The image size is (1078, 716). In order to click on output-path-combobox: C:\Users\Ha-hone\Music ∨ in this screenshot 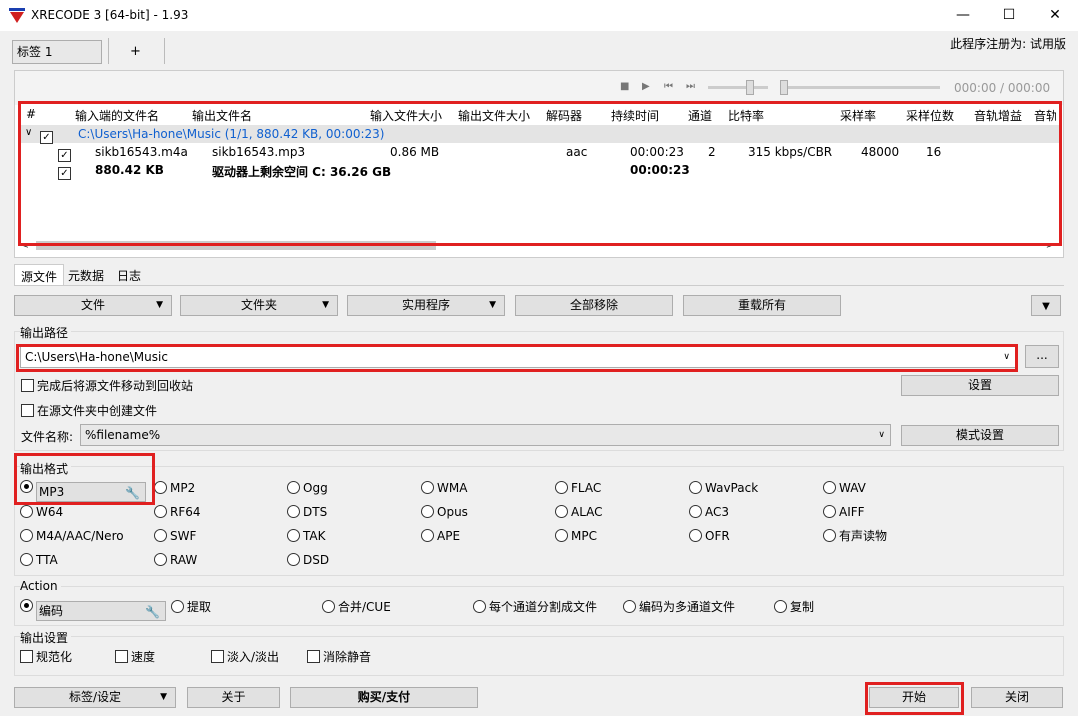, I will do `click(518, 357)`.